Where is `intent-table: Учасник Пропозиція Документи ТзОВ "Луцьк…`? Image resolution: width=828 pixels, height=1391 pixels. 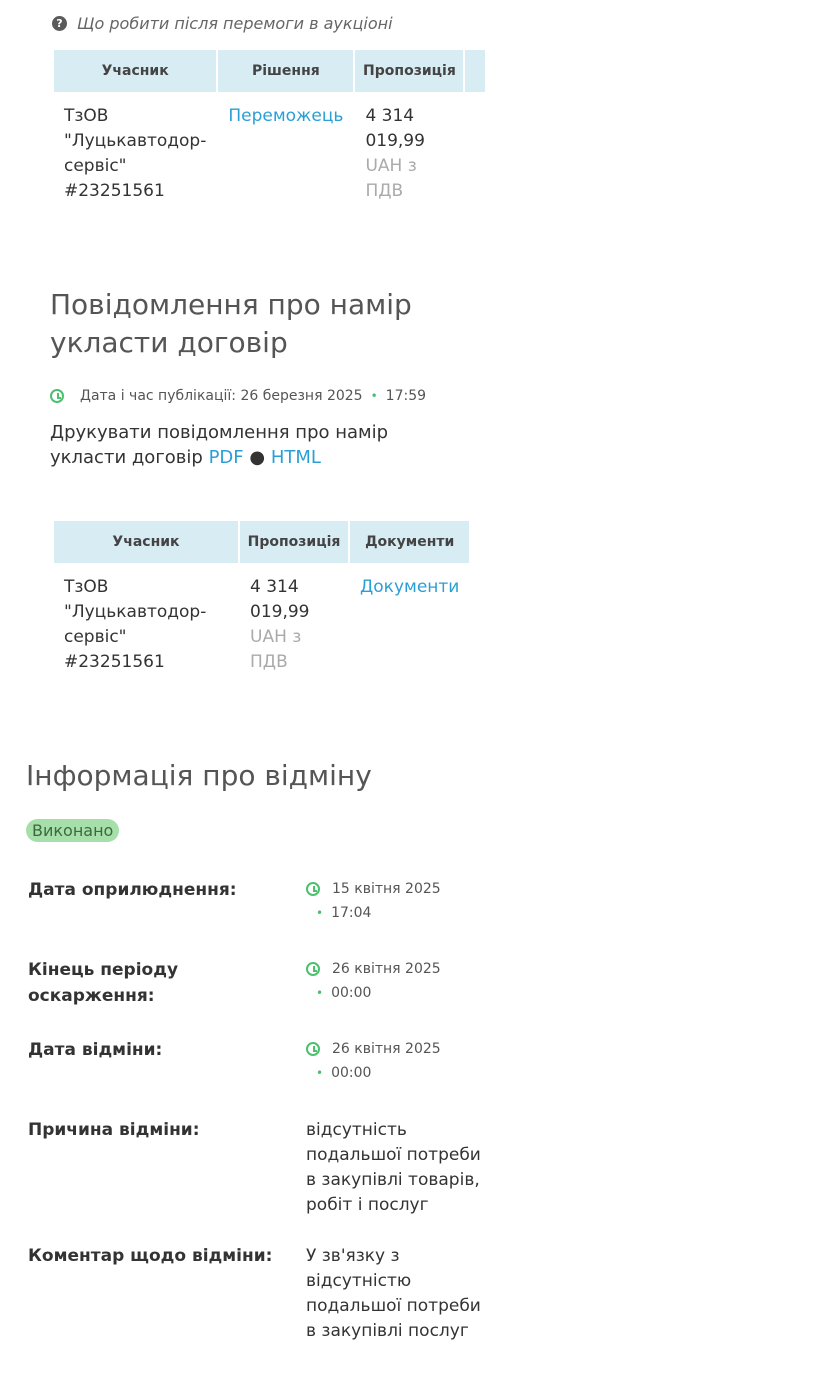
intent-table: Учасник Пропозиція Документи ТзОВ "Луцьк… is located at coordinates (261, 598).